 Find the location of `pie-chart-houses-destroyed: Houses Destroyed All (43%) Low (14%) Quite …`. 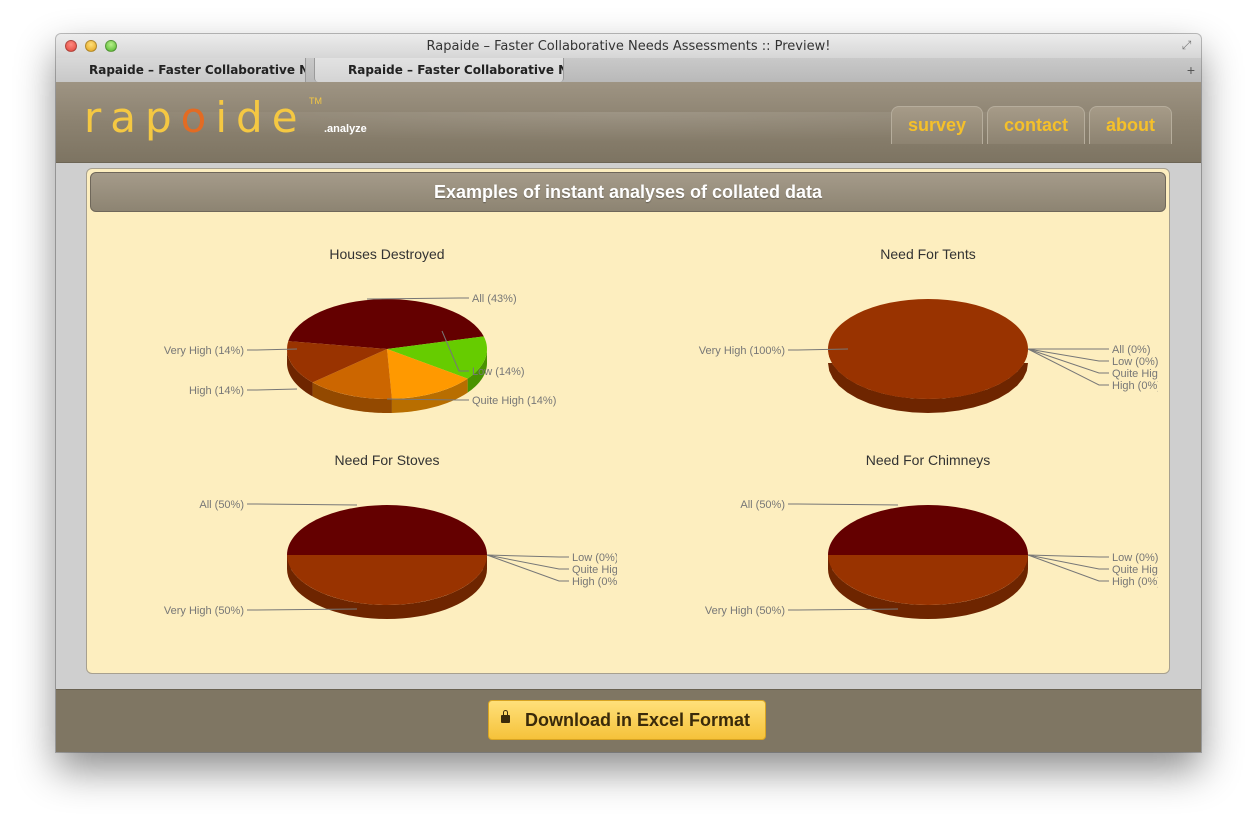

pie-chart-houses-destroyed: Houses Destroyed All (43%) Low (14%) Quite … is located at coordinates (360, 329).